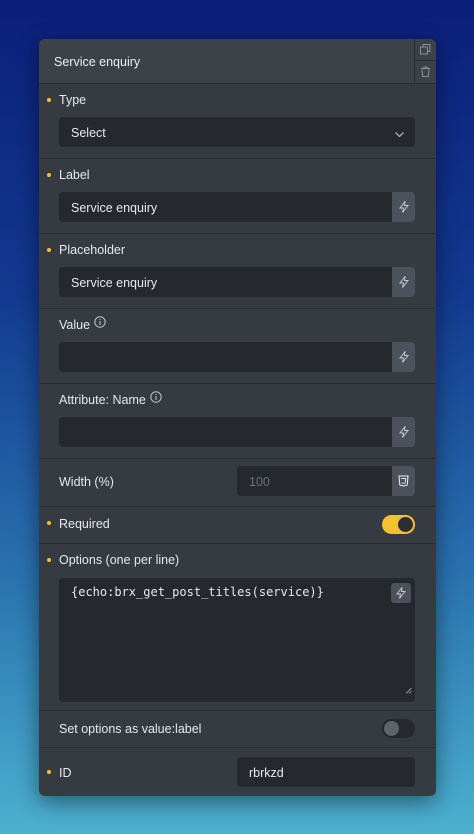 The height and width of the screenshot is (834, 474). I want to click on field-width: Width (%) 100, so click(237, 483).